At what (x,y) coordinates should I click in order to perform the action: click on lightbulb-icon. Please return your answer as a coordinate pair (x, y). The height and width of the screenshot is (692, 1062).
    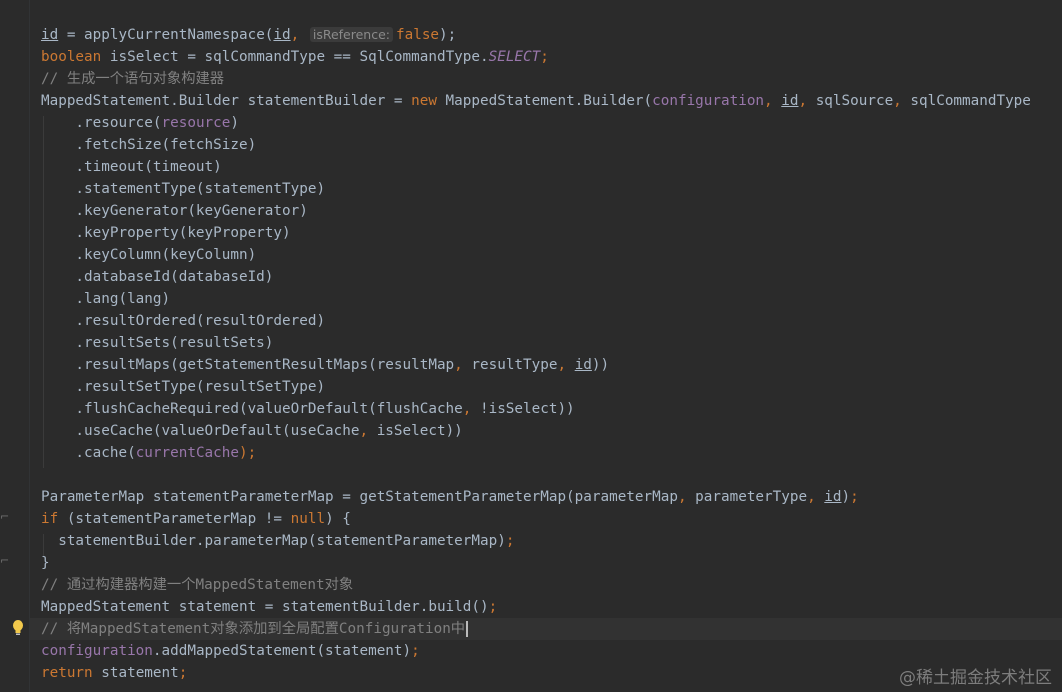
    Looking at the image, I should click on (18, 628).